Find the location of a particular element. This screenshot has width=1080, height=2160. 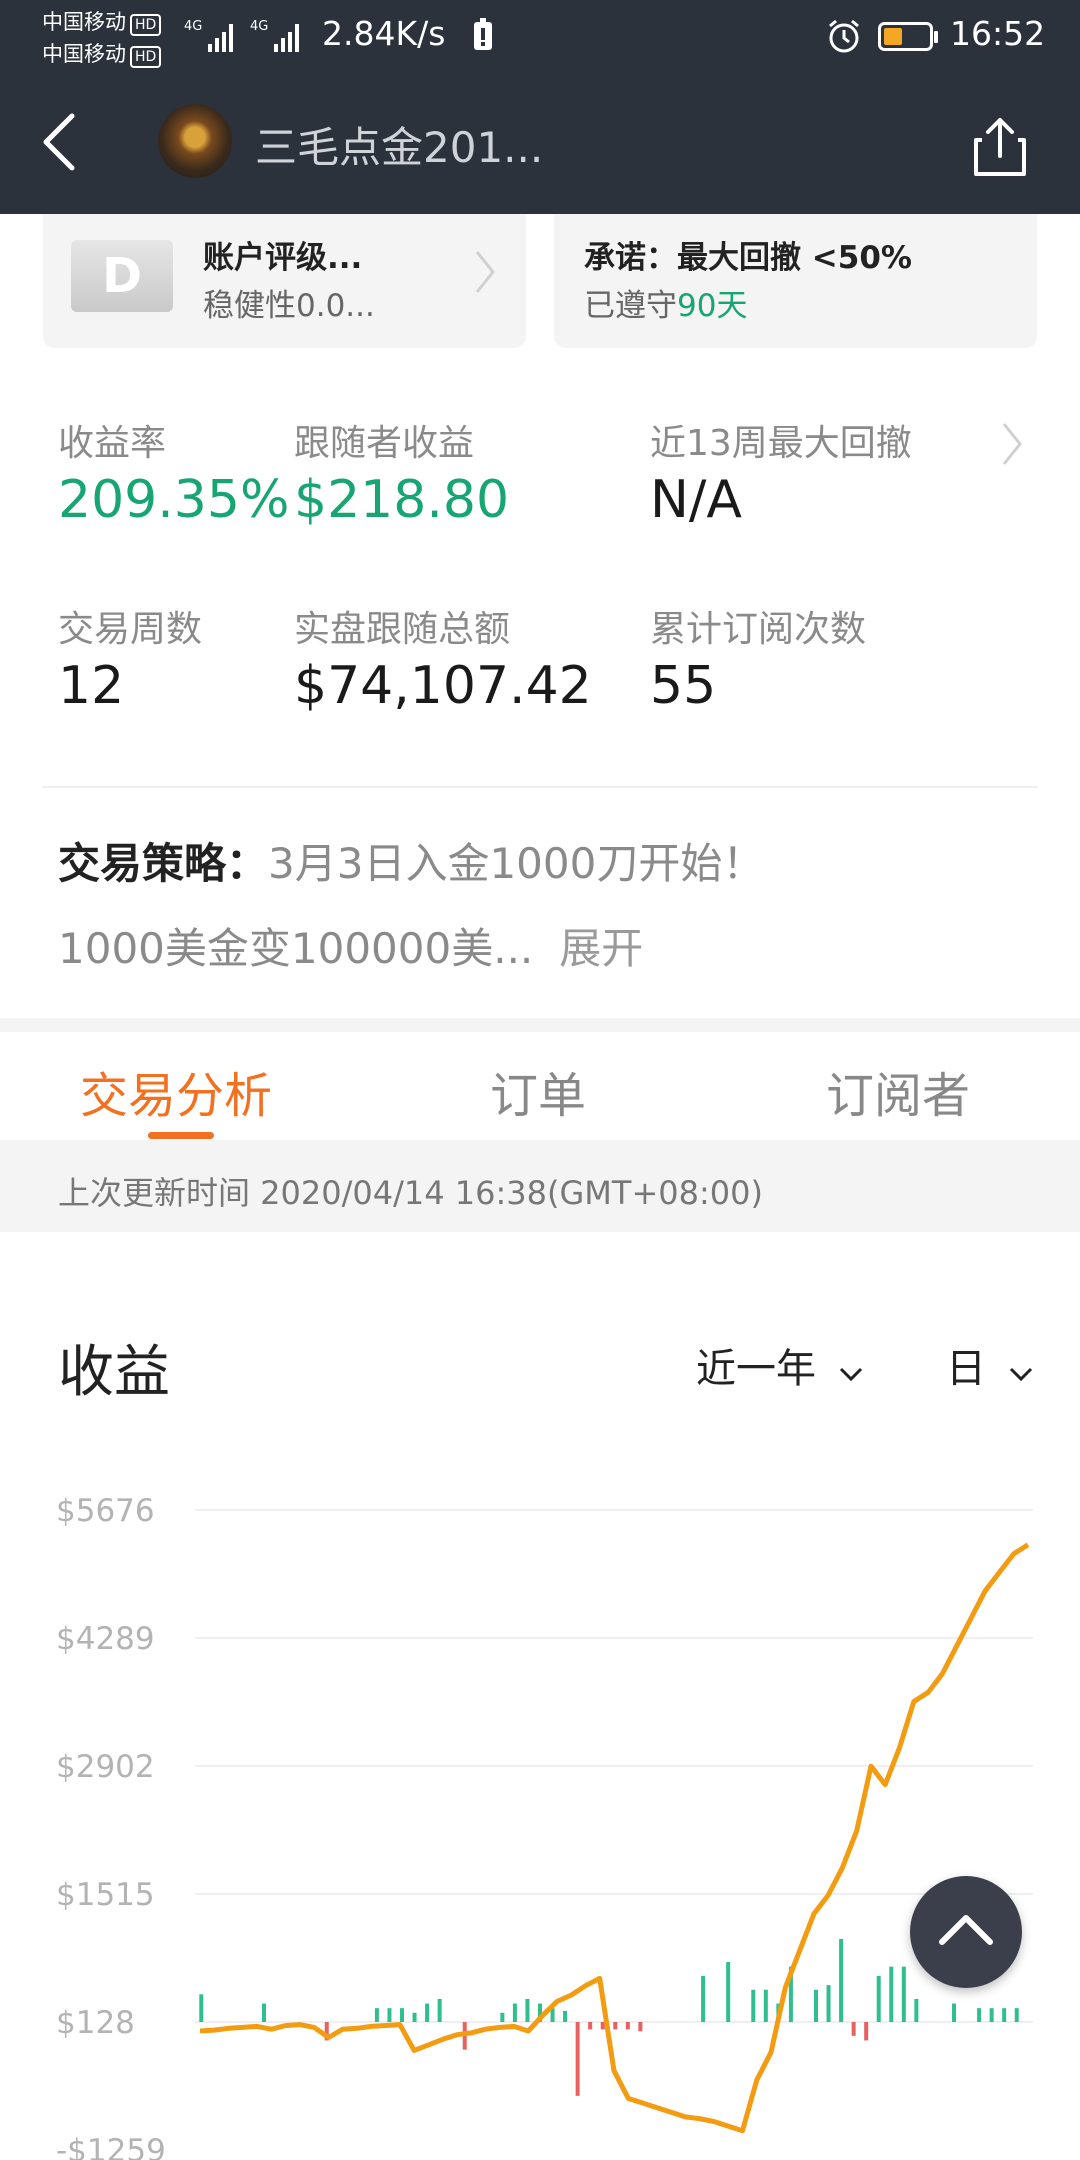

update-time: 上次更新时间 2020/04/14 16:38(GMT+08:00) is located at coordinates (410, 1193).